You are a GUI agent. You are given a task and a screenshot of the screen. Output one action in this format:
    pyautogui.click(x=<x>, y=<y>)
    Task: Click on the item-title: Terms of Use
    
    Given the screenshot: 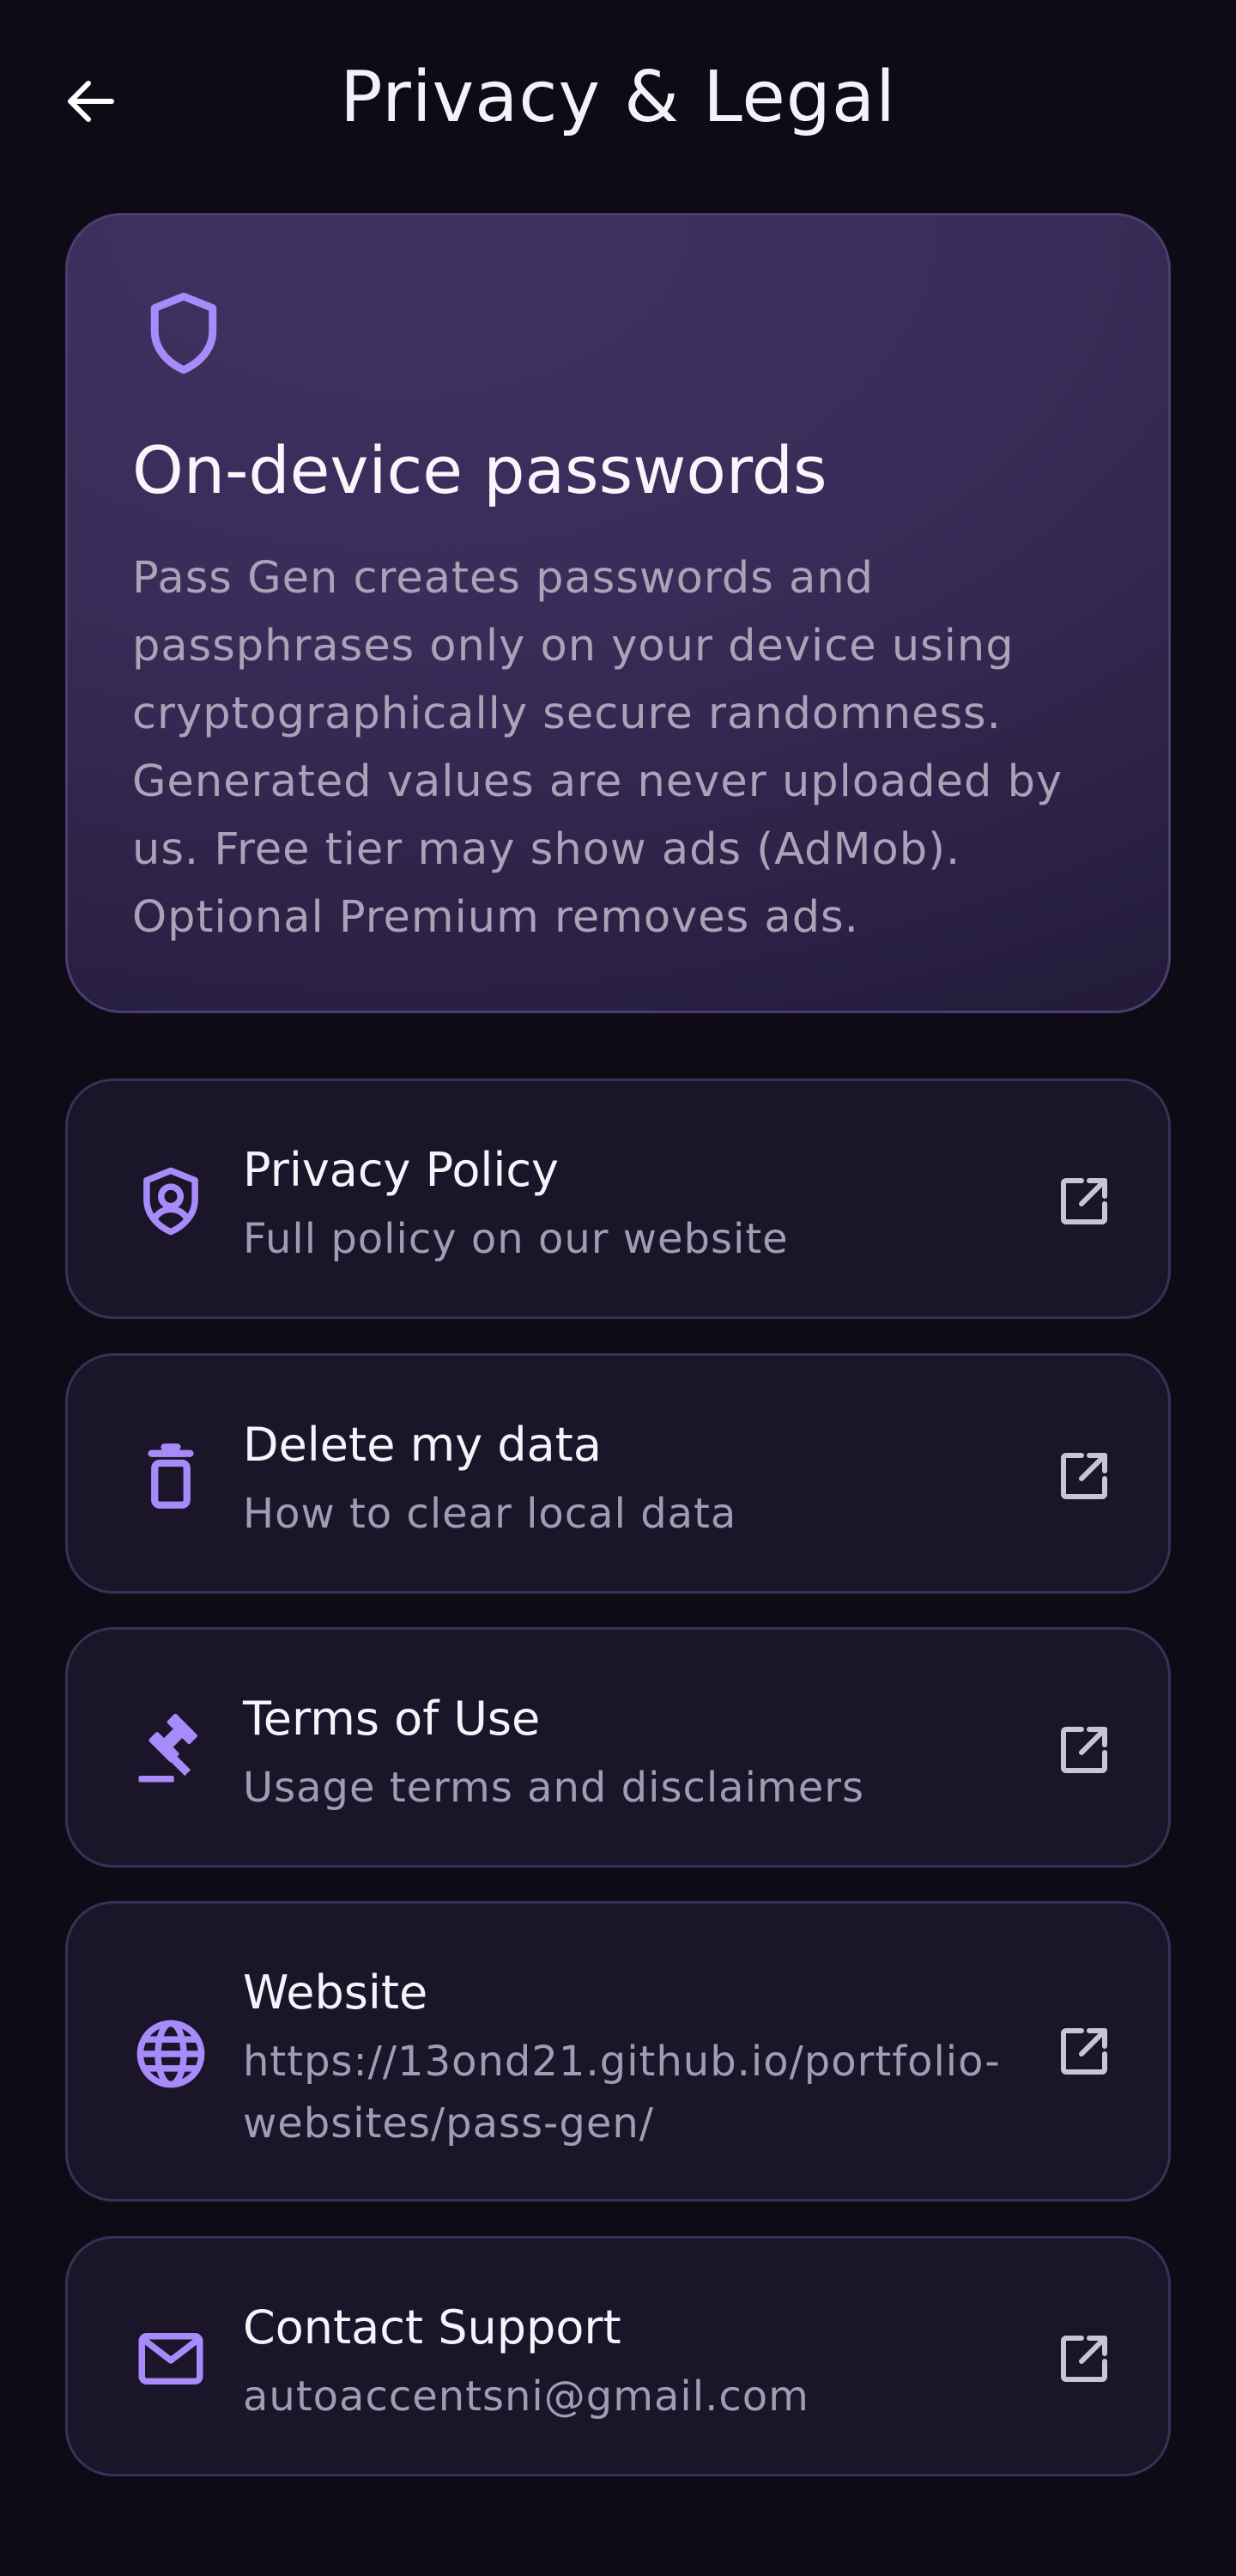 What is the action you would take?
    pyautogui.click(x=392, y=1719)
    